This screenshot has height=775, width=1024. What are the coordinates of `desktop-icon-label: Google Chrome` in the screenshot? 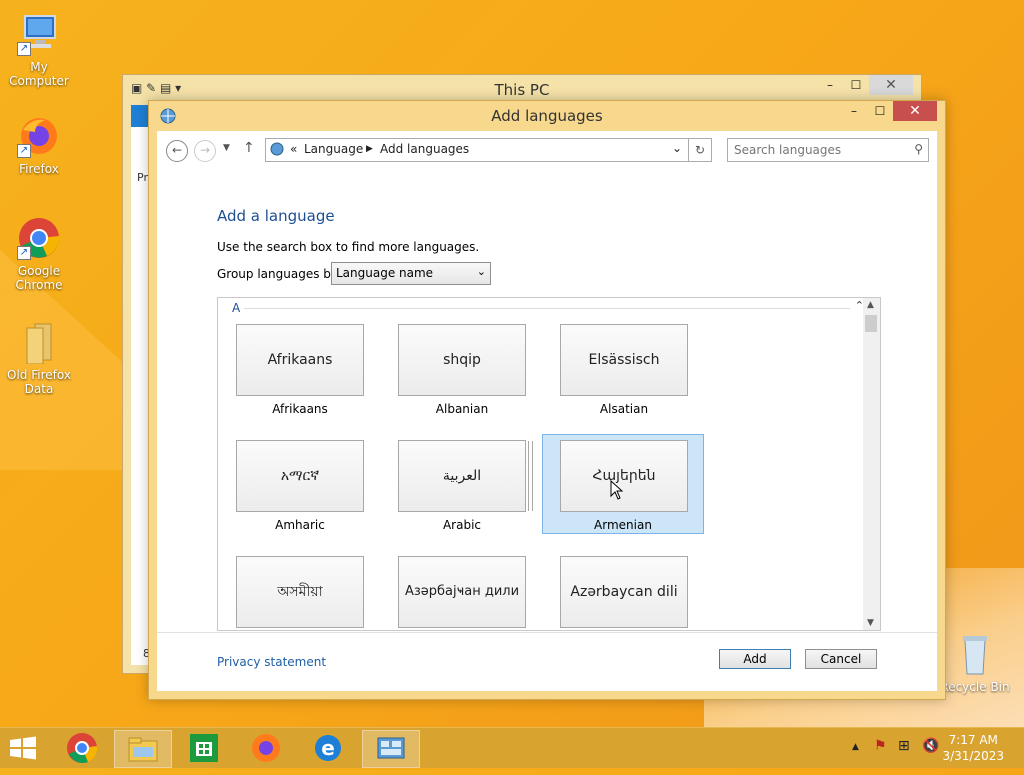 It's located at (39, 278).